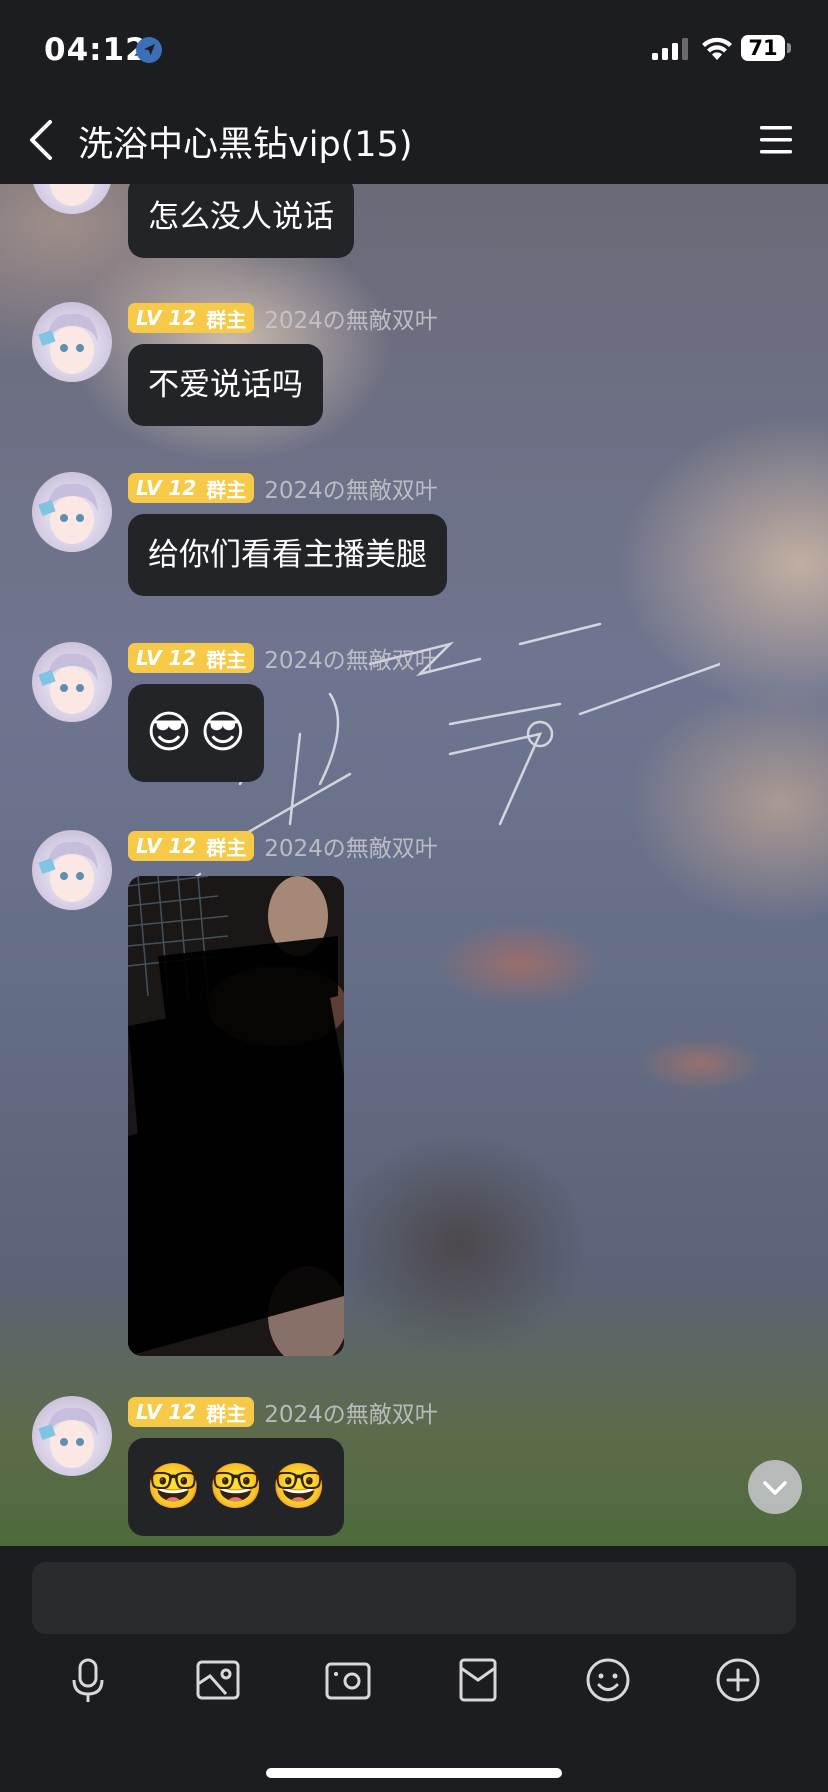 The image size is (828, 1792). What do you see at coordinates (225, 385) in the screenshot?
I see `message-bubble: 不爱说话吗` at bounding box center [225, 385].